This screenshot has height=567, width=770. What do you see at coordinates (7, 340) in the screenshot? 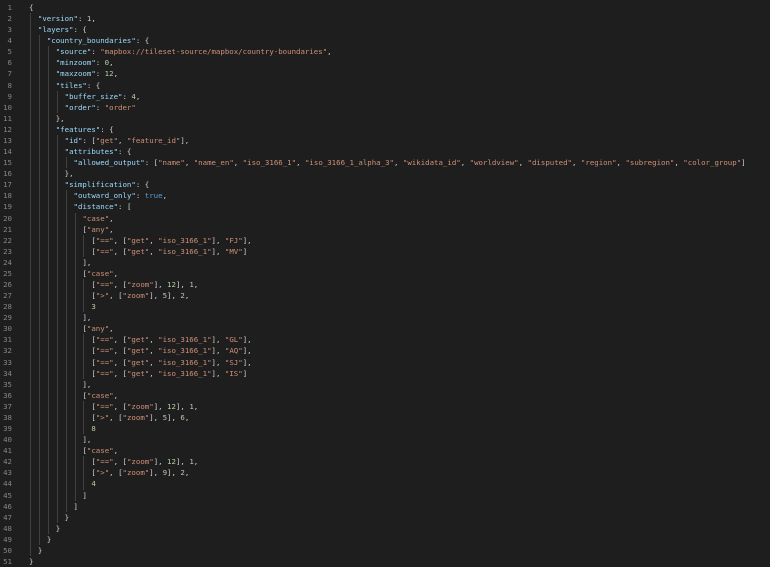
I see `line-number: 31` at bounding box center [7, 340].